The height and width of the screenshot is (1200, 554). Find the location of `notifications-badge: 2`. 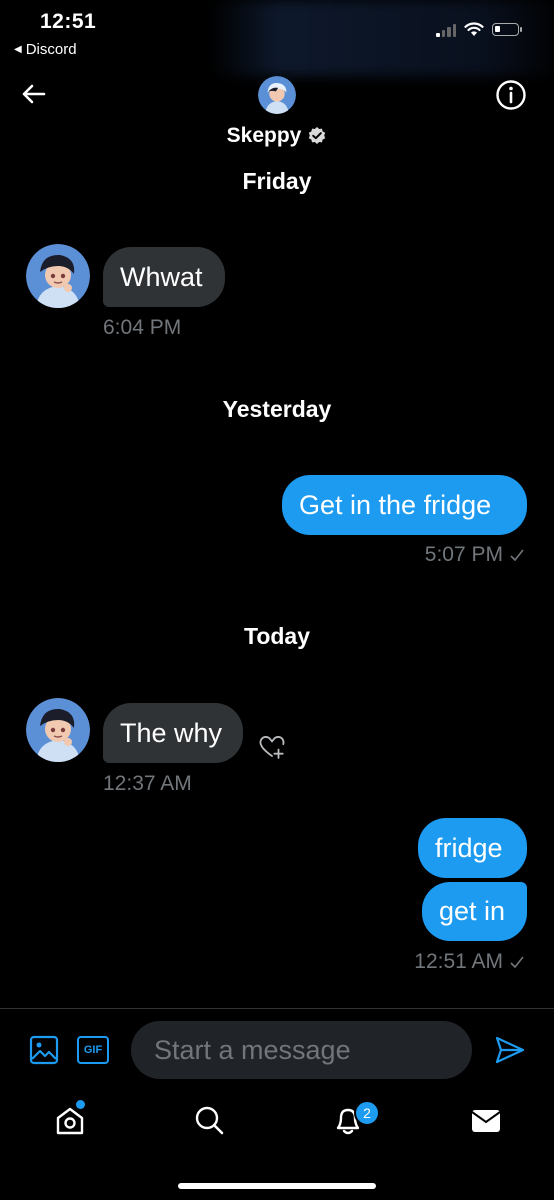

notifications-badge: 2 is located at coordinates (367, 1113).